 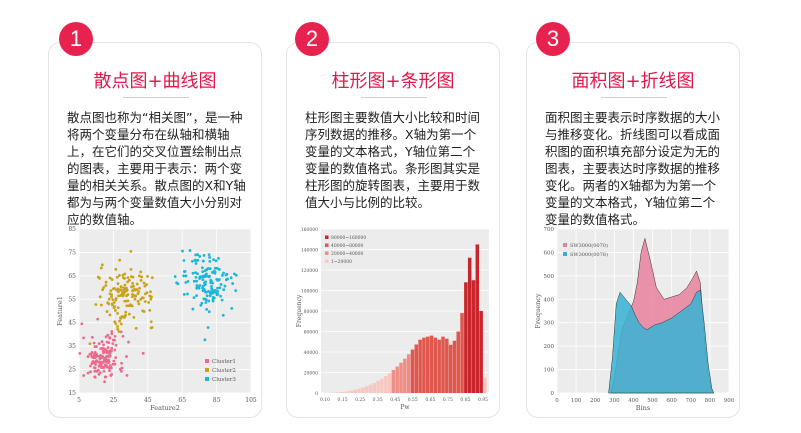 What do you see at coordinates (311, 374) in the screenshot?
I see `y-tick-label: 20000` at bounding box center [311, 374].